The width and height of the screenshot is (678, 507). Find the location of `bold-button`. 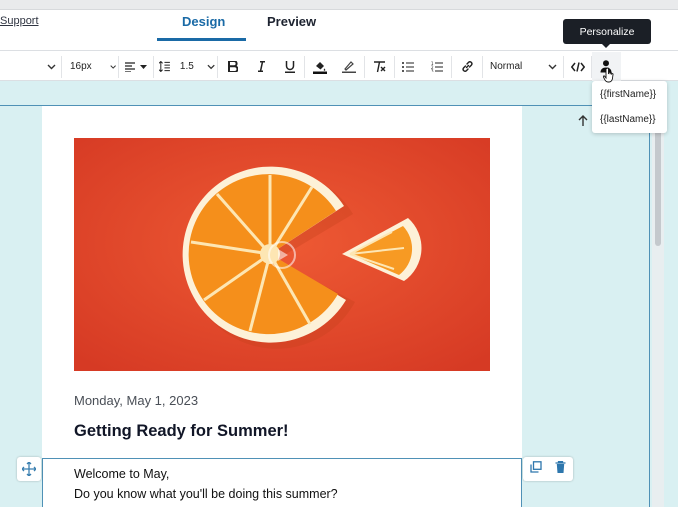

bold-button is located at coordinates (233, 66).